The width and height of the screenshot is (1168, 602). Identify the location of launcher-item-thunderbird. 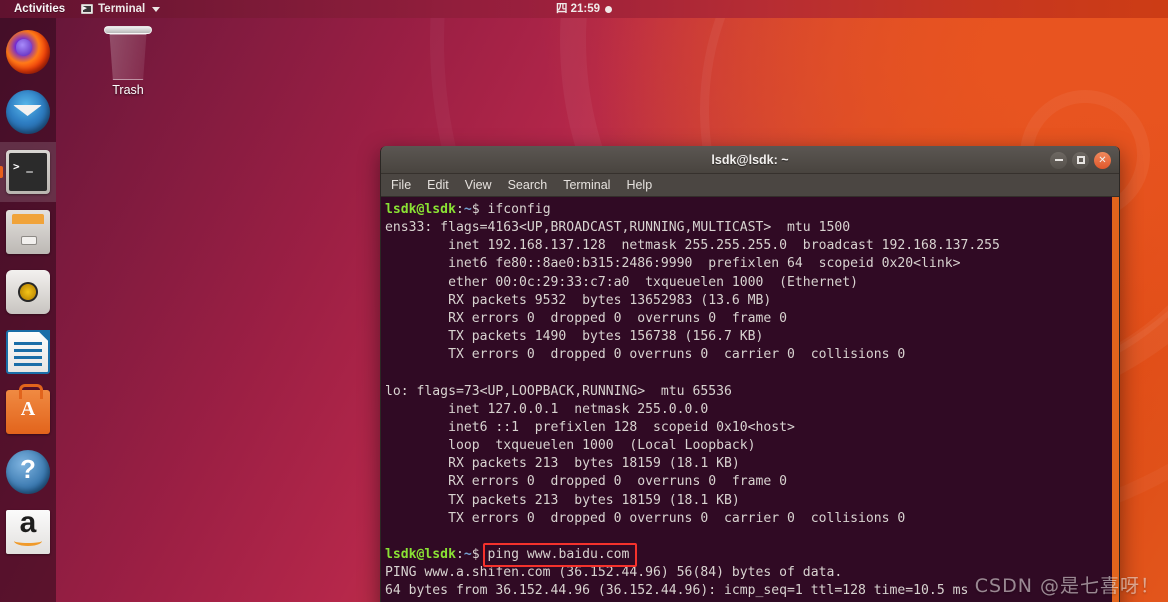
(28, 112).